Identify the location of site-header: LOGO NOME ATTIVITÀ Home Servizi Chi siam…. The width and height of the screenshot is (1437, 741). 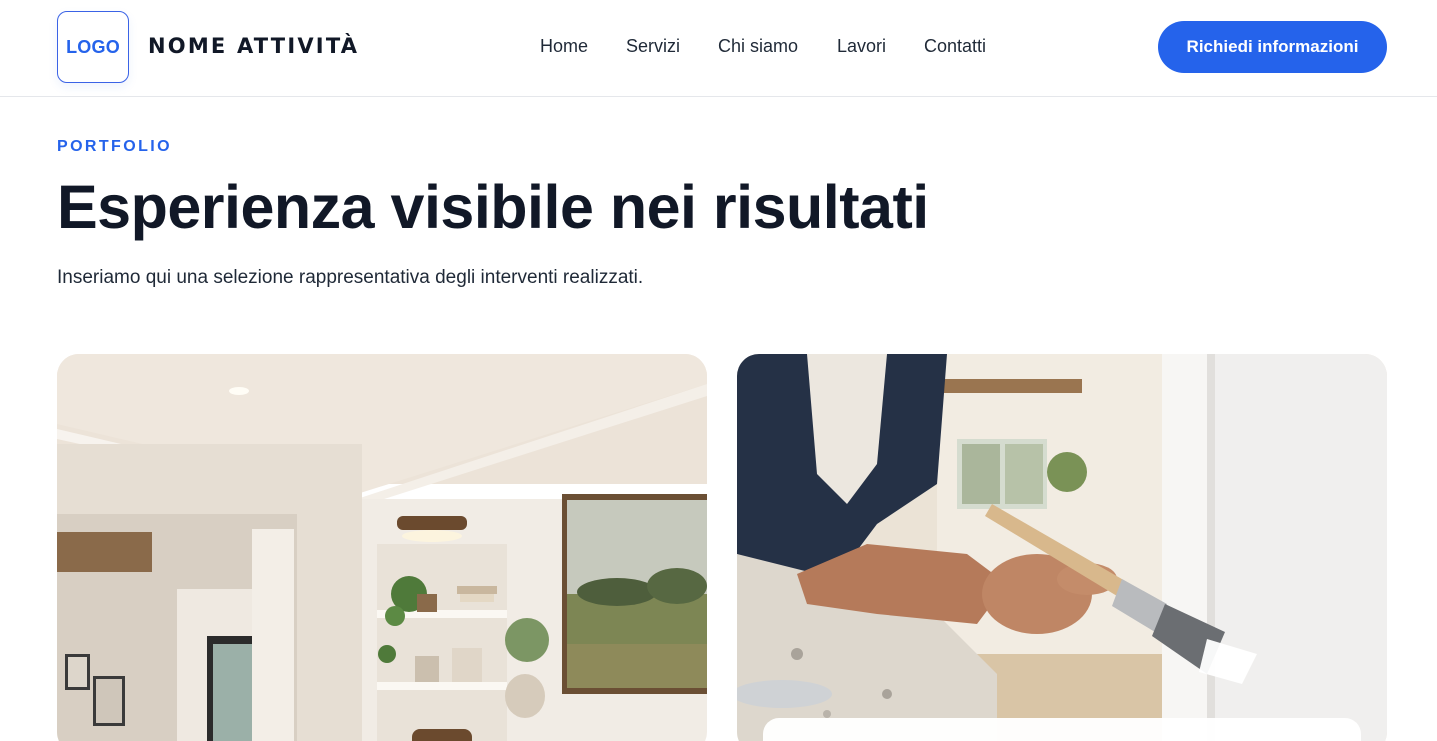
(718, 48).